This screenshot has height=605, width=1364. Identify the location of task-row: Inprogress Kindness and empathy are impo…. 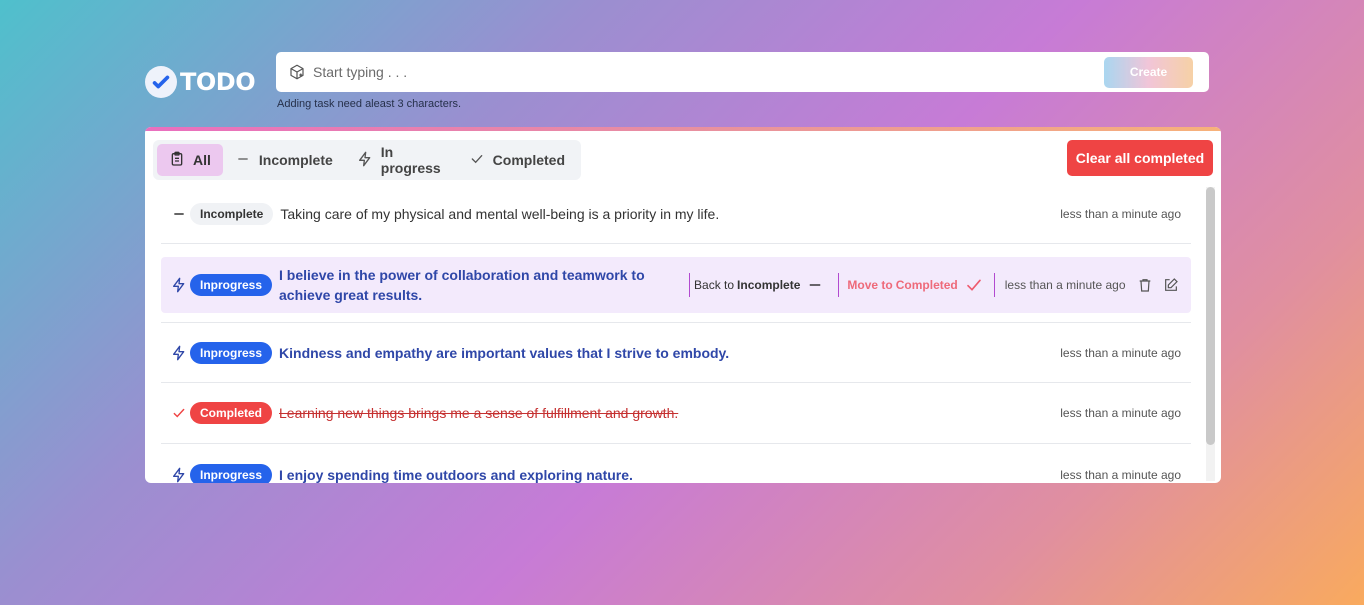
(676, 352).